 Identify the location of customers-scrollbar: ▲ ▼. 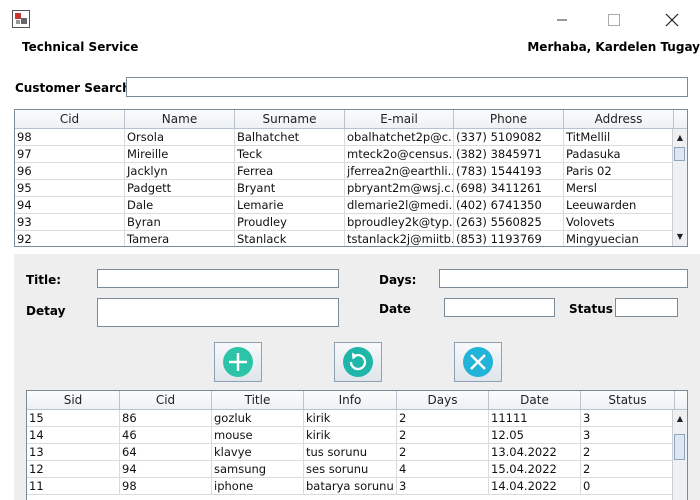
(679, 187).